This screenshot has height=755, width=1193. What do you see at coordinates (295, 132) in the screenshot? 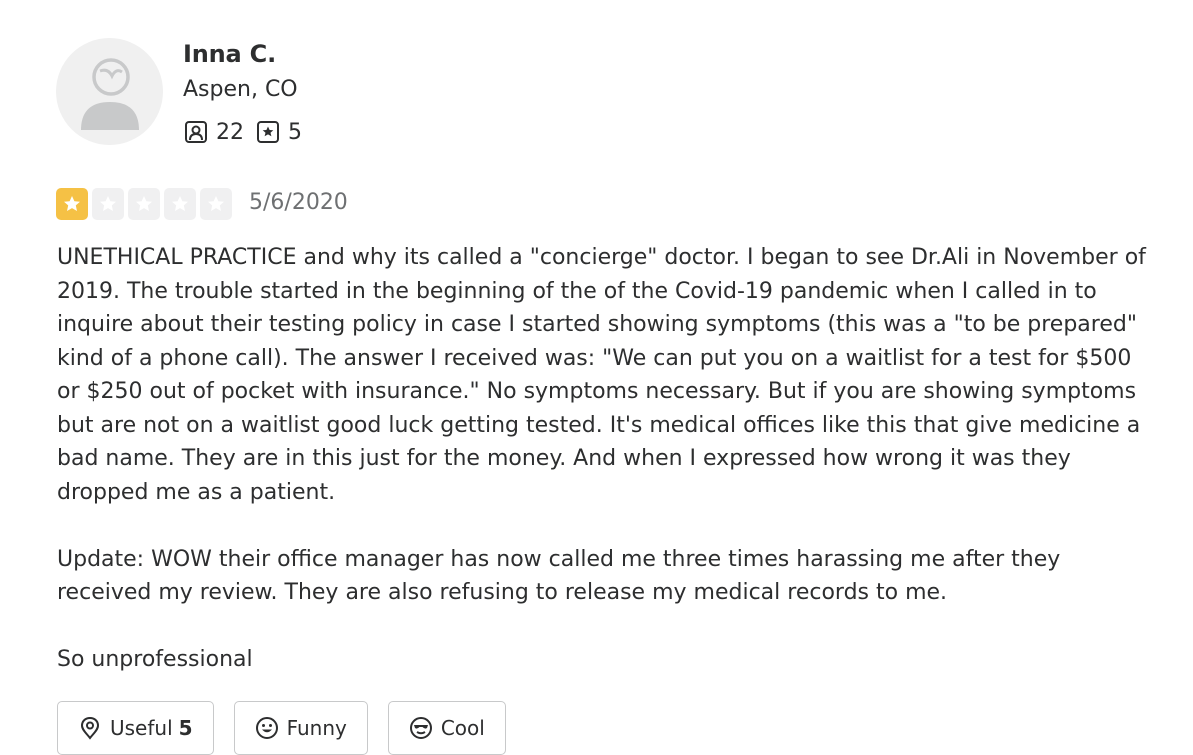
I see `reviews-count: 5` at bounding box center [295, 132].